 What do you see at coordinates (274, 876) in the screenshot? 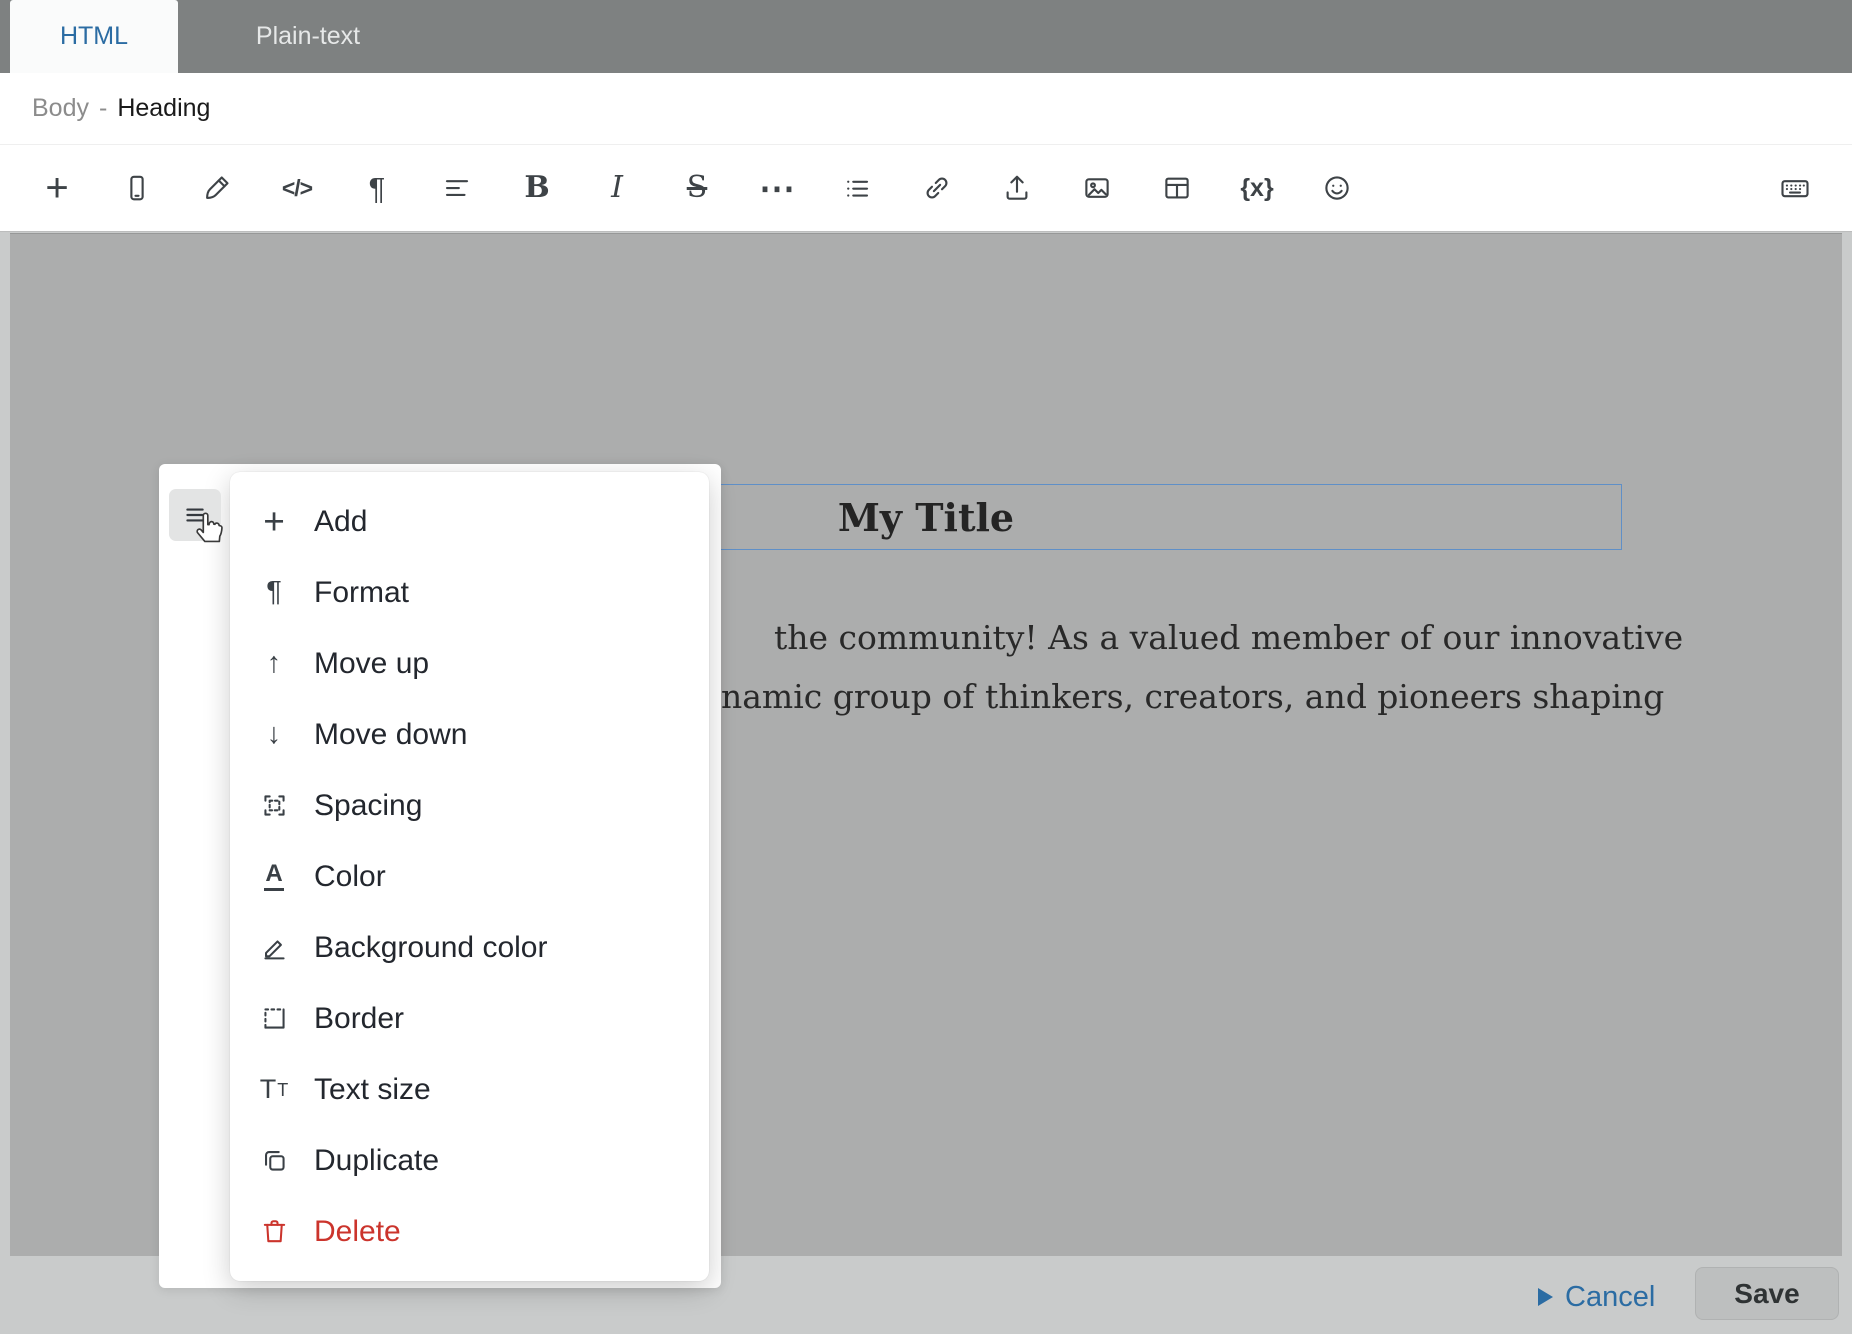
I see `text-color-icon: A` at bounding box center [274, 876].